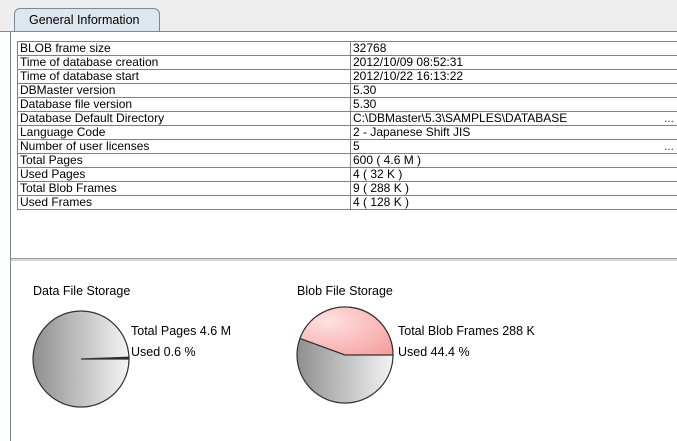 This screenshot has height=441, width=677. Describe the element at coordinates (344, 259) in the screenshot. I see `splitter` at that location.